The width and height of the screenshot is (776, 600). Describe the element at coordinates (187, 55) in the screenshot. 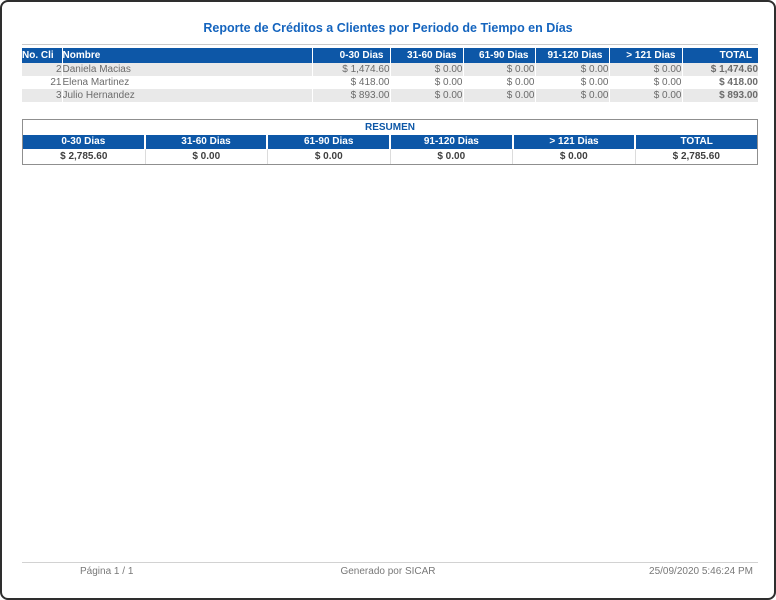

I see `column-header-nombre: Nombre` at that location.